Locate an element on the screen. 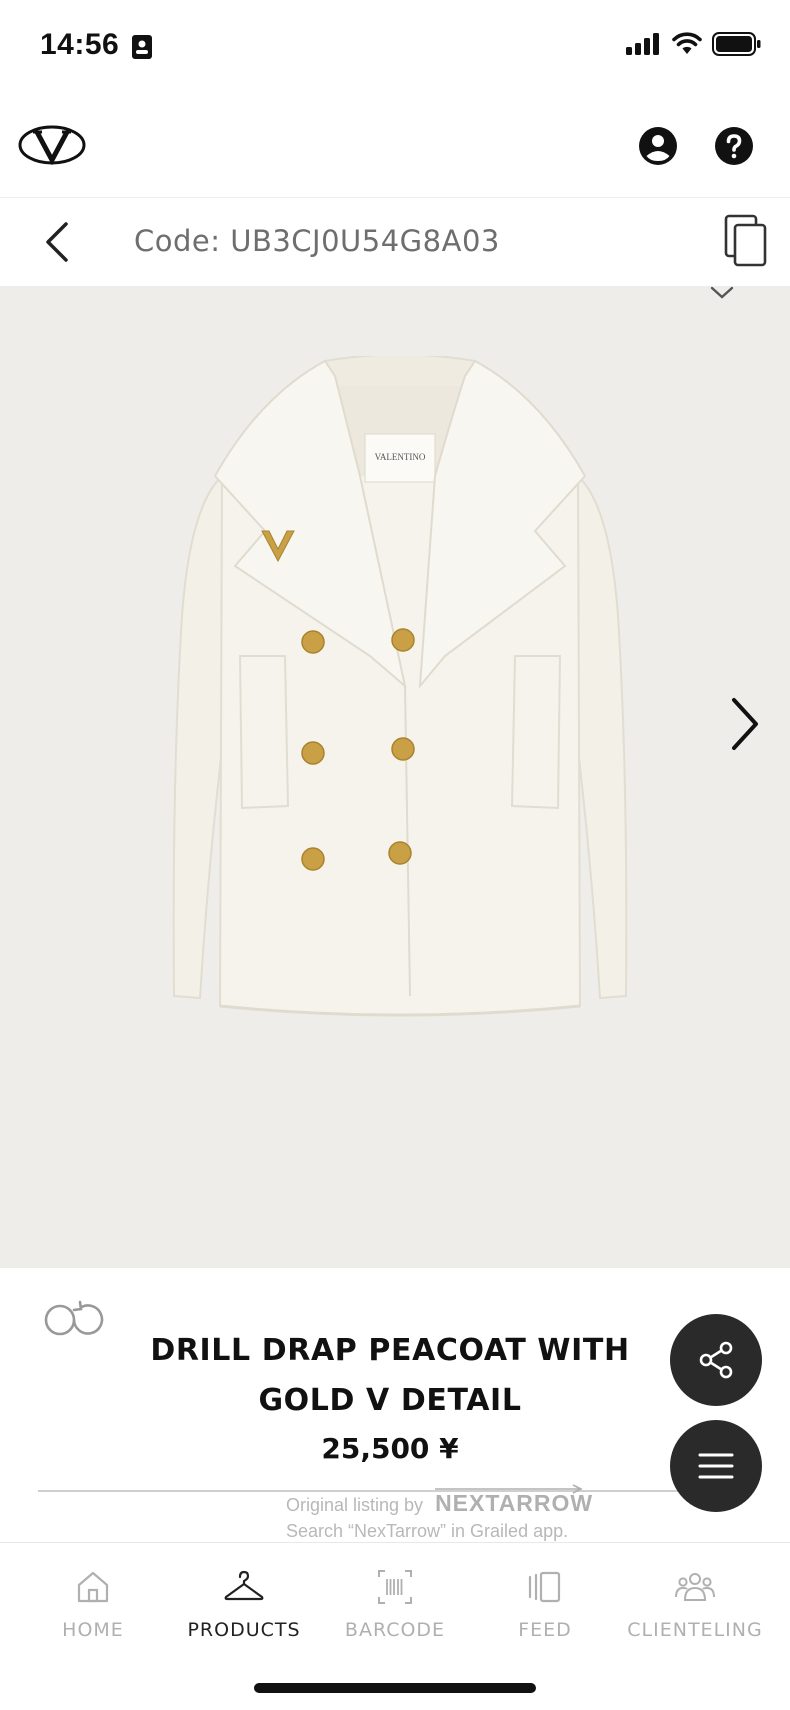 The image size is (790, 1710). watermark-brand: NEXTARROW is located at coordinates (514, 1500).